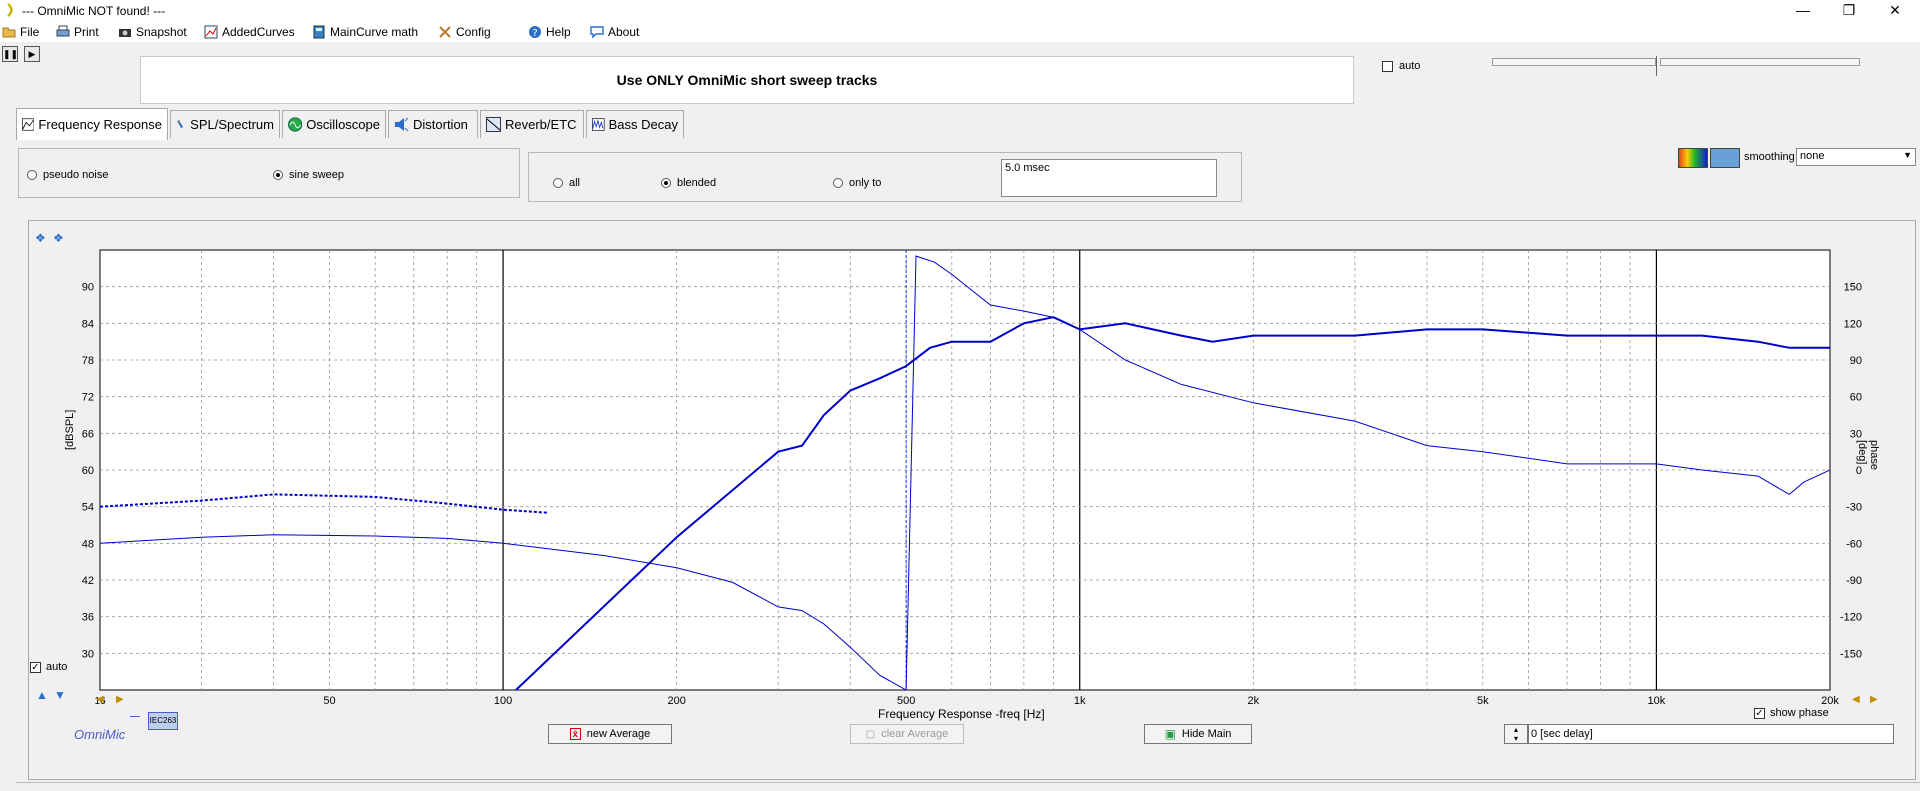 The image size is (1920, 791). I want to click on y-tick-label: 60, so click(88, 471).